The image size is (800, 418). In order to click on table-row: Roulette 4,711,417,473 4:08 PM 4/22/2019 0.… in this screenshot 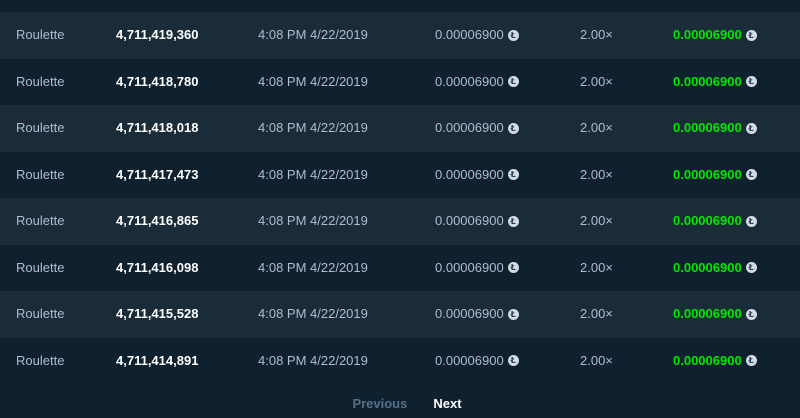, I will do `click(400, 175)`.